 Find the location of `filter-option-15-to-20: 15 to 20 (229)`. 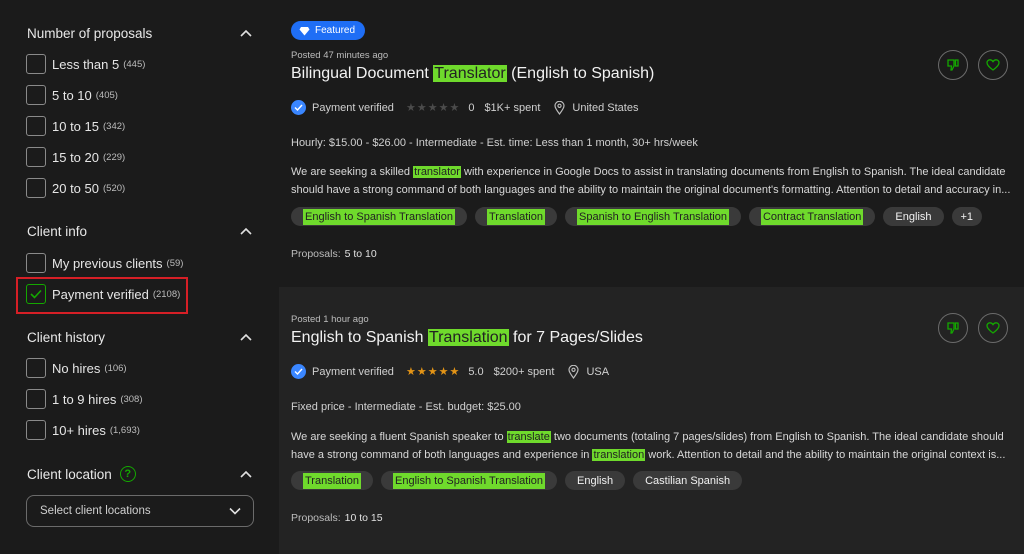

filter-option-15-to-20: 15 to 20 (229) is located at coordinates (75, 157).